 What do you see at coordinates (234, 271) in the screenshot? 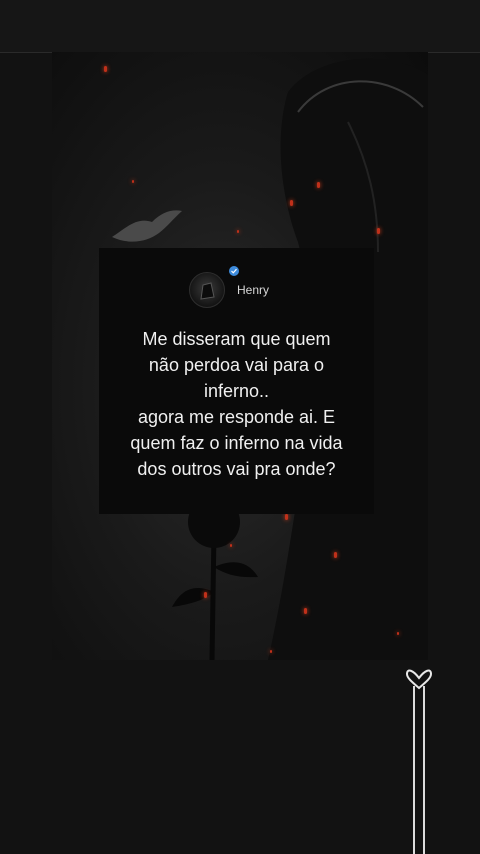
I see `verified-check-icon` at bounding box center [234, 271].